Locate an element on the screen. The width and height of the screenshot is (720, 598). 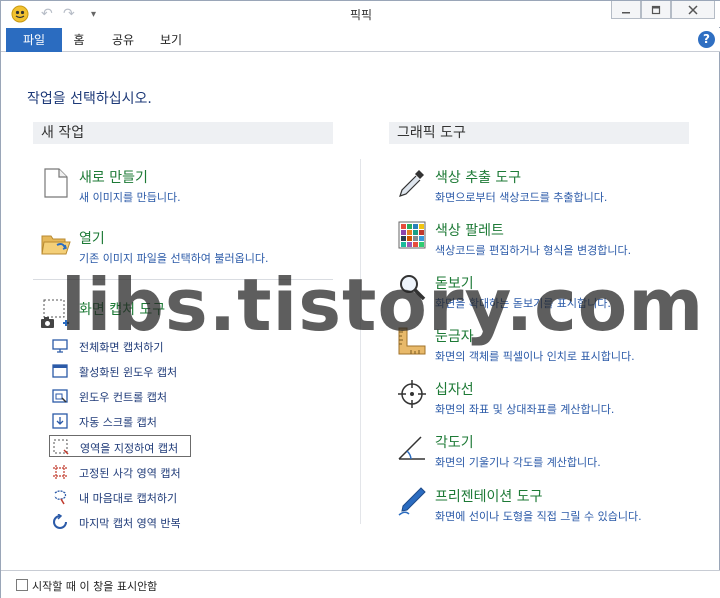
help-icon: ? is located at coordinates (706, 39).